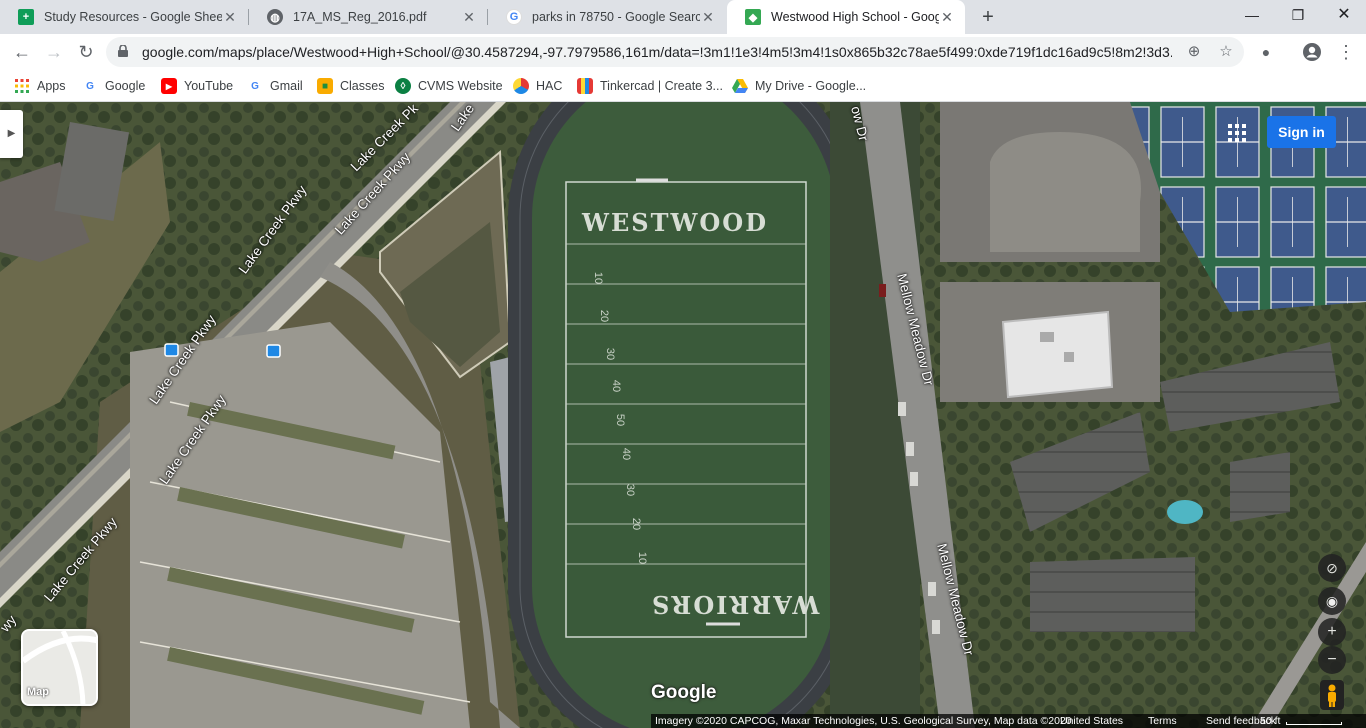 The image size is (1366, 728). I want to click on bookmark-label: Apps, so click(51, 86).